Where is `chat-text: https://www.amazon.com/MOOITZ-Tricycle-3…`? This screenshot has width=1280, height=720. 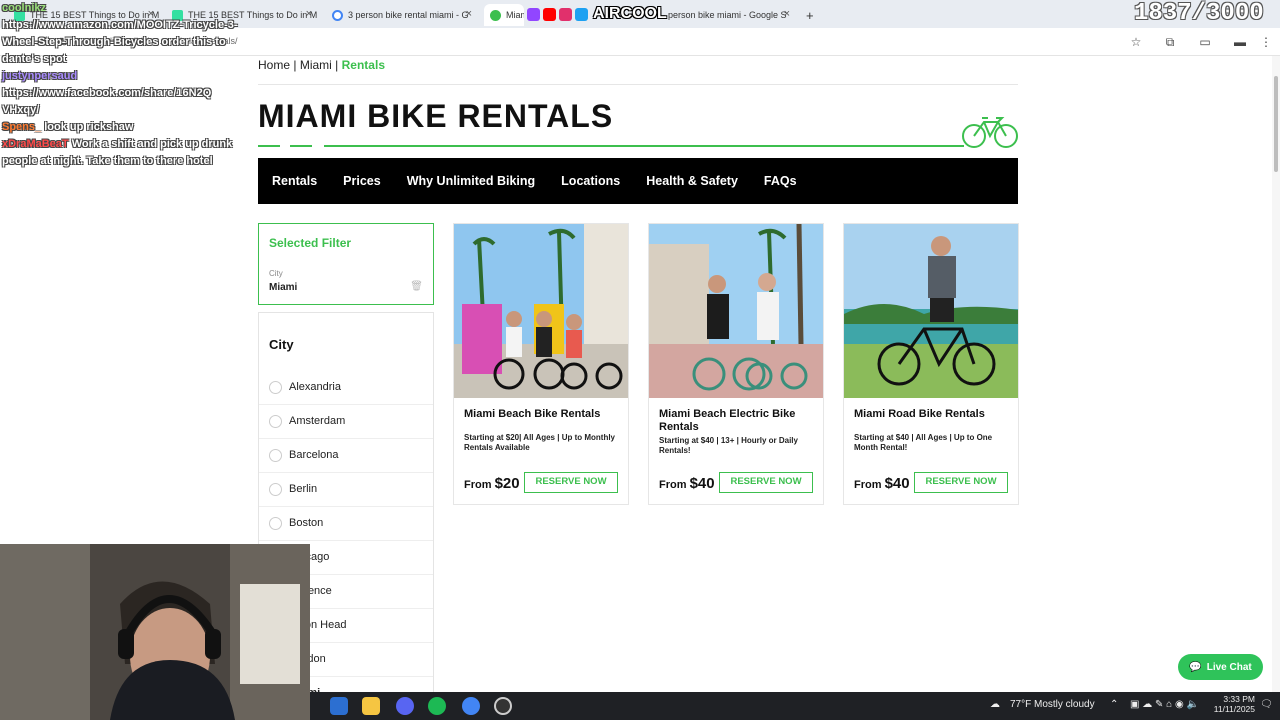 chat-text: https://www.amazon.com/MOOITZ-Tricycle-3… is located at coordinates (120, 42).